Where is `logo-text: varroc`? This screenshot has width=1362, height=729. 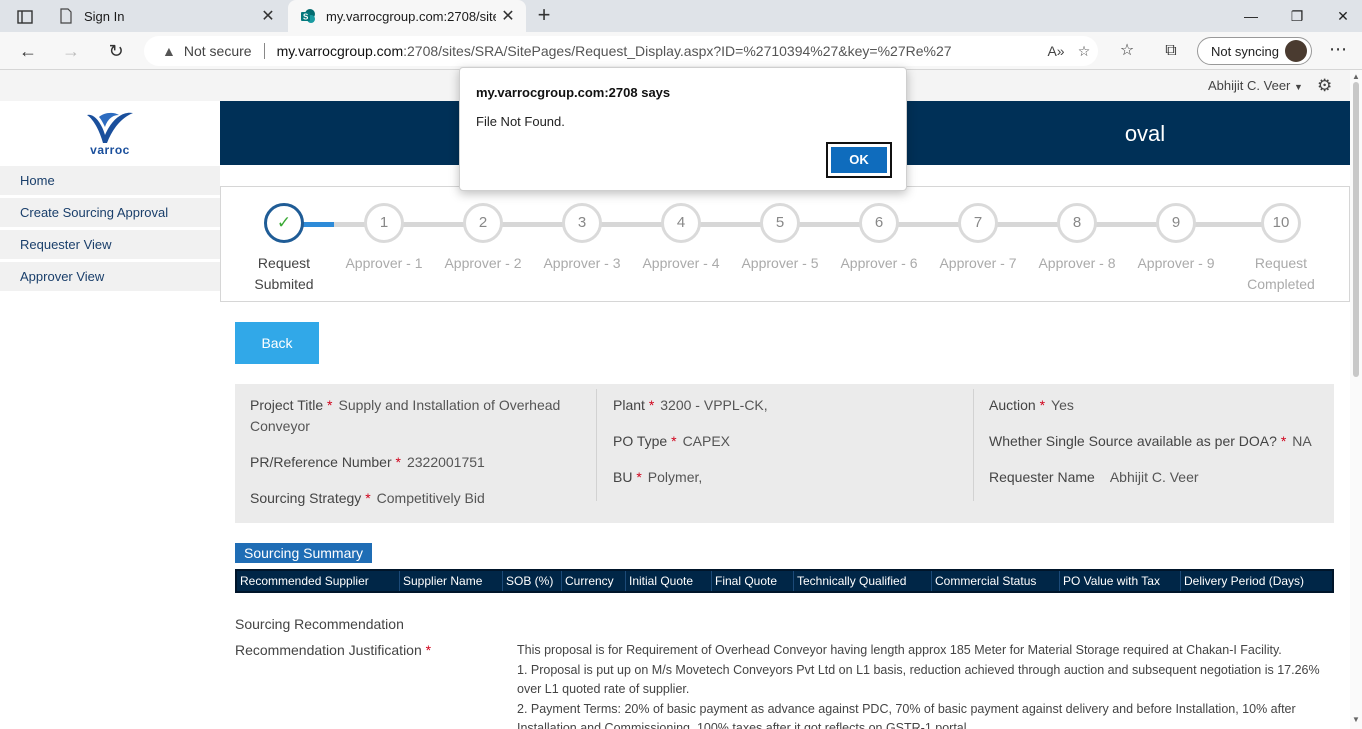
logo-text: varroc is located at coordinates (110, 150).